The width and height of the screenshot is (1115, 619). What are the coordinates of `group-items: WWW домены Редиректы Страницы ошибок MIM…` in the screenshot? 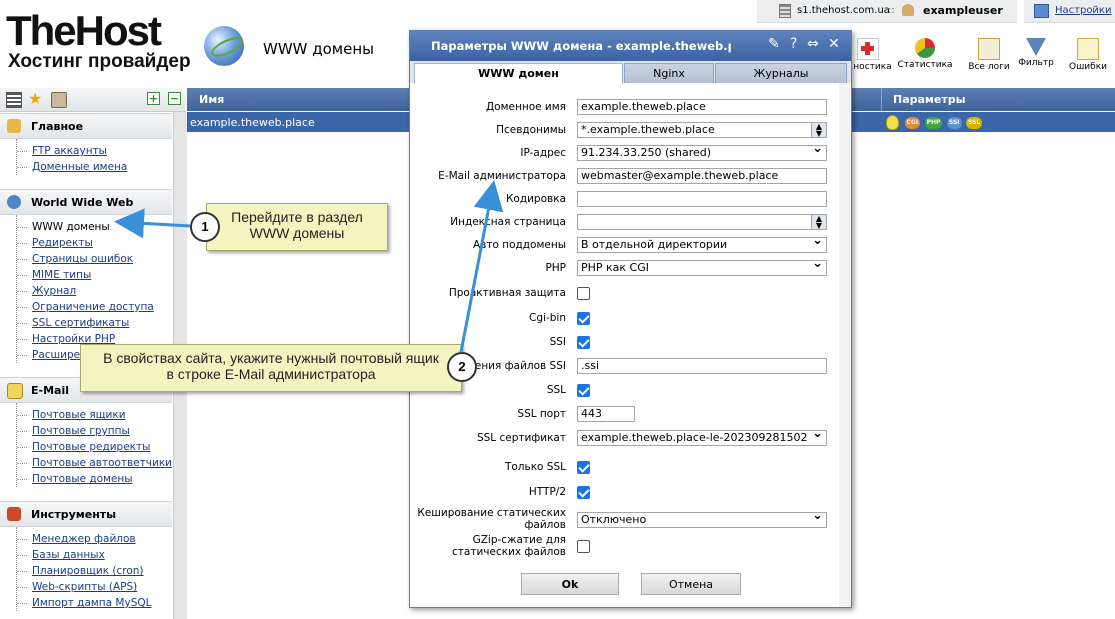 It's located at (94, 289).